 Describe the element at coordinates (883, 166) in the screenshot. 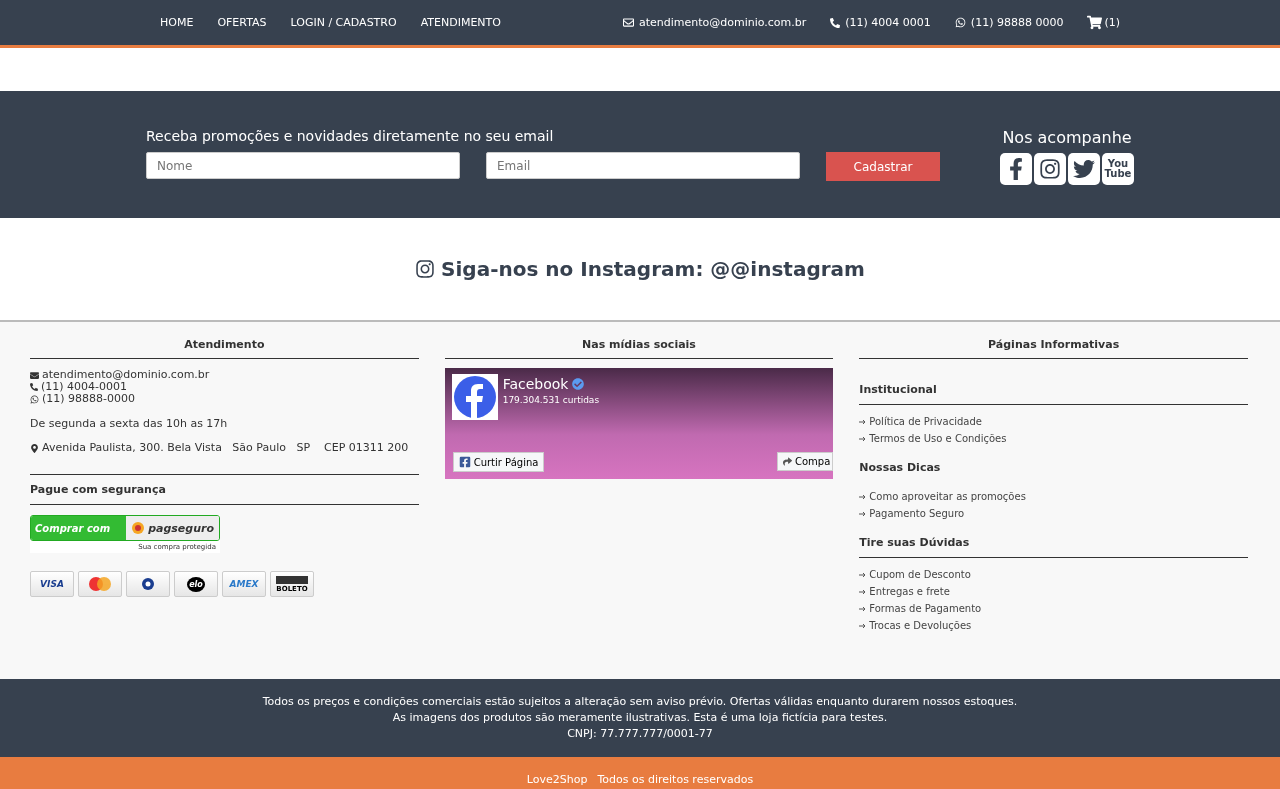

I see `subscribe-button: Cadastrar` at that location.